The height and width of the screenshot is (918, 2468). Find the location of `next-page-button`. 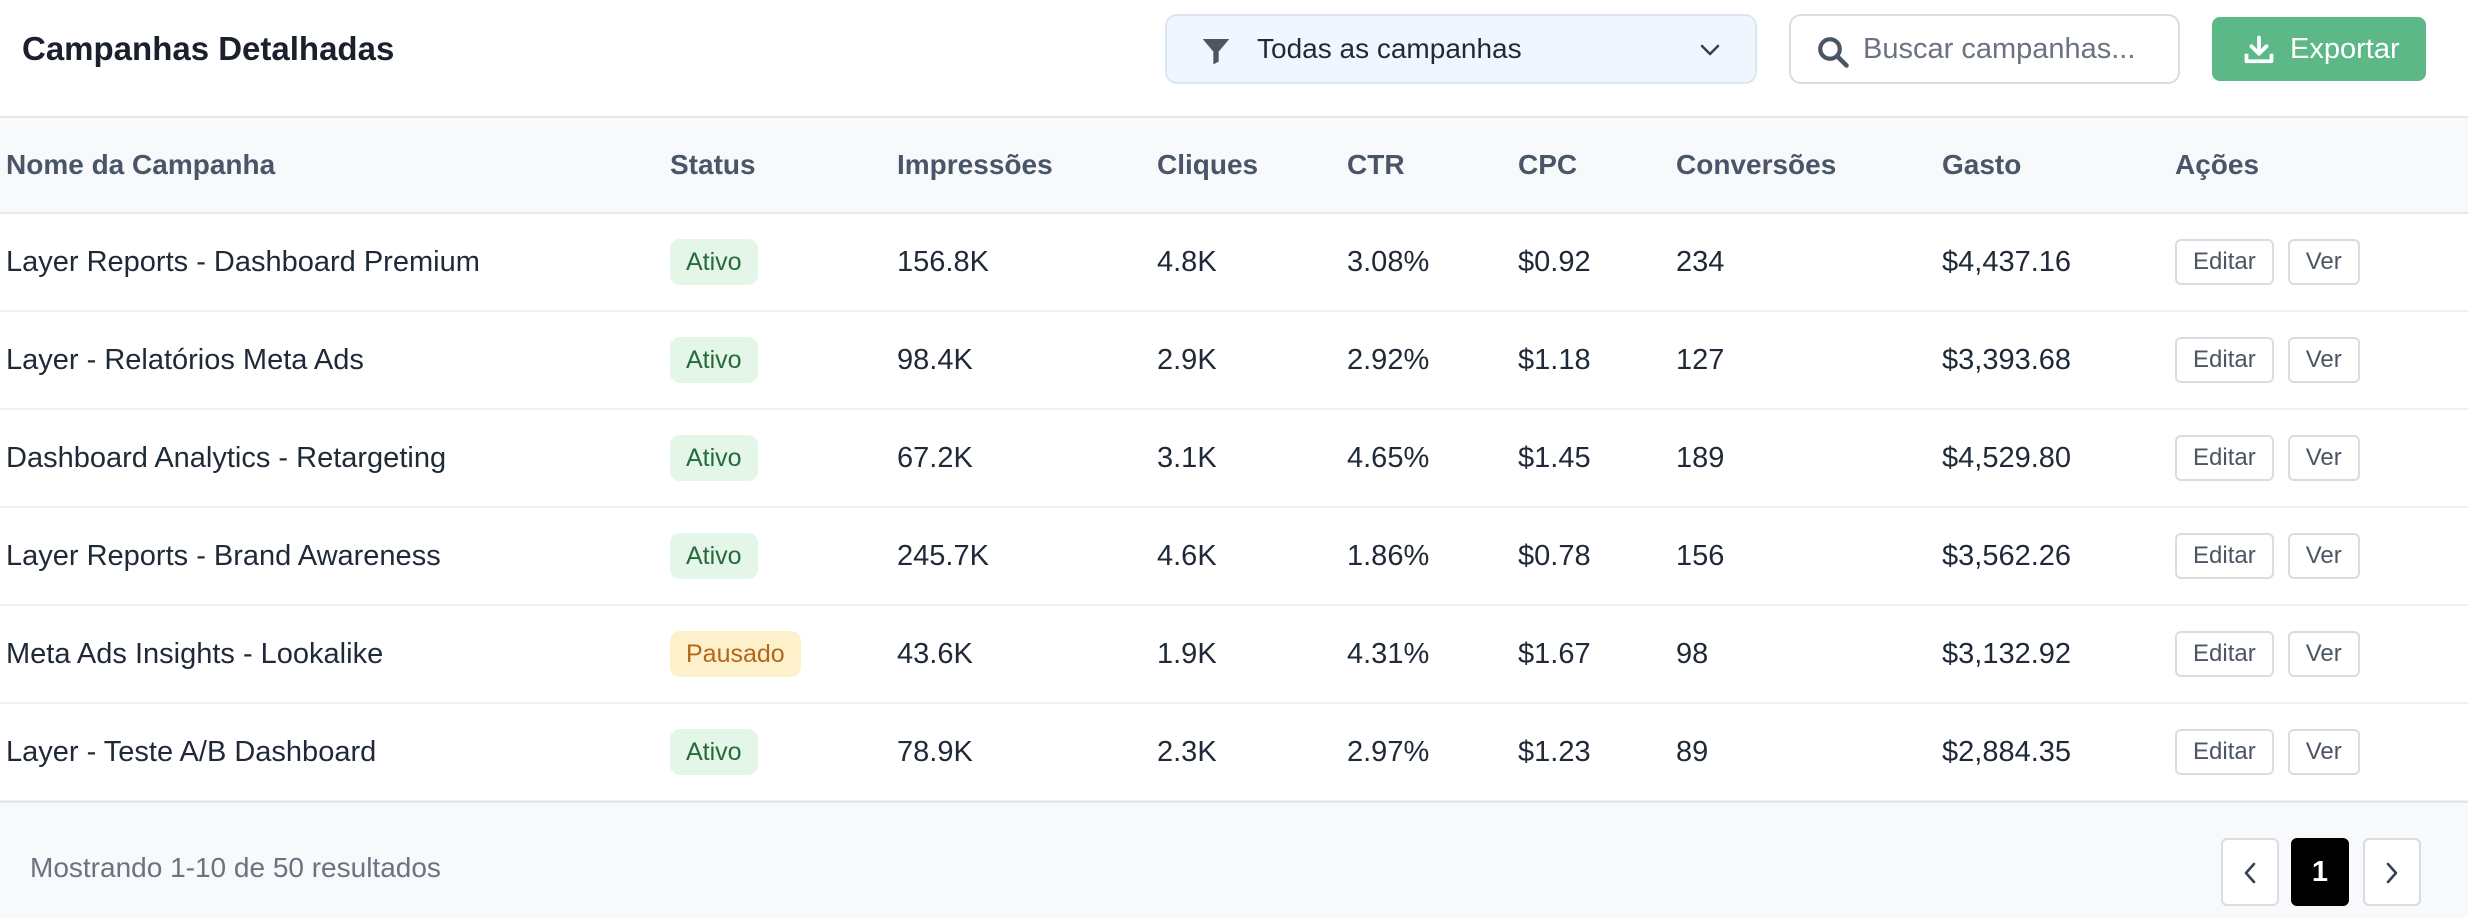

next-page-button is located at coordinates (2392, 872).